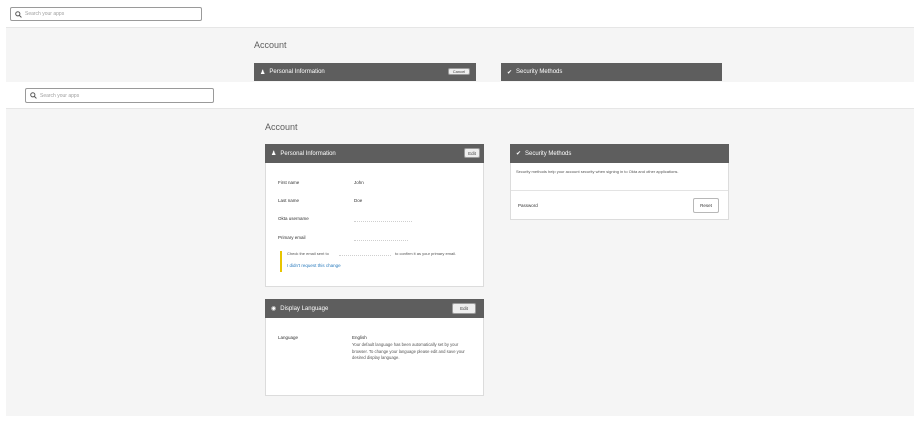 The height and width of the screenshot is (422, 914). Describe the element at coordinates (288, 337) in the screenshot. I see `language-label: Language` at that location.